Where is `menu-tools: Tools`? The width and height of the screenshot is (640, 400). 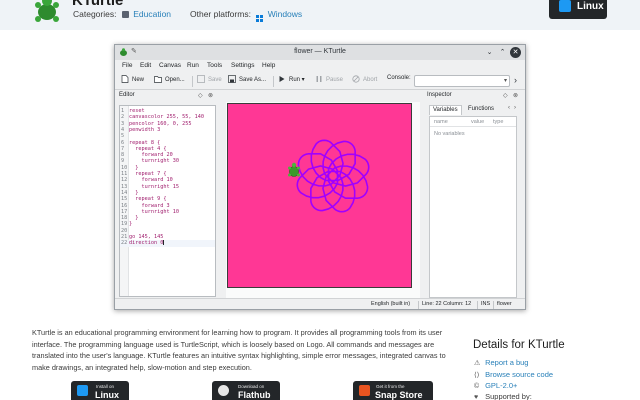 menu-tools: Tools is located at coordinates (214, 65).